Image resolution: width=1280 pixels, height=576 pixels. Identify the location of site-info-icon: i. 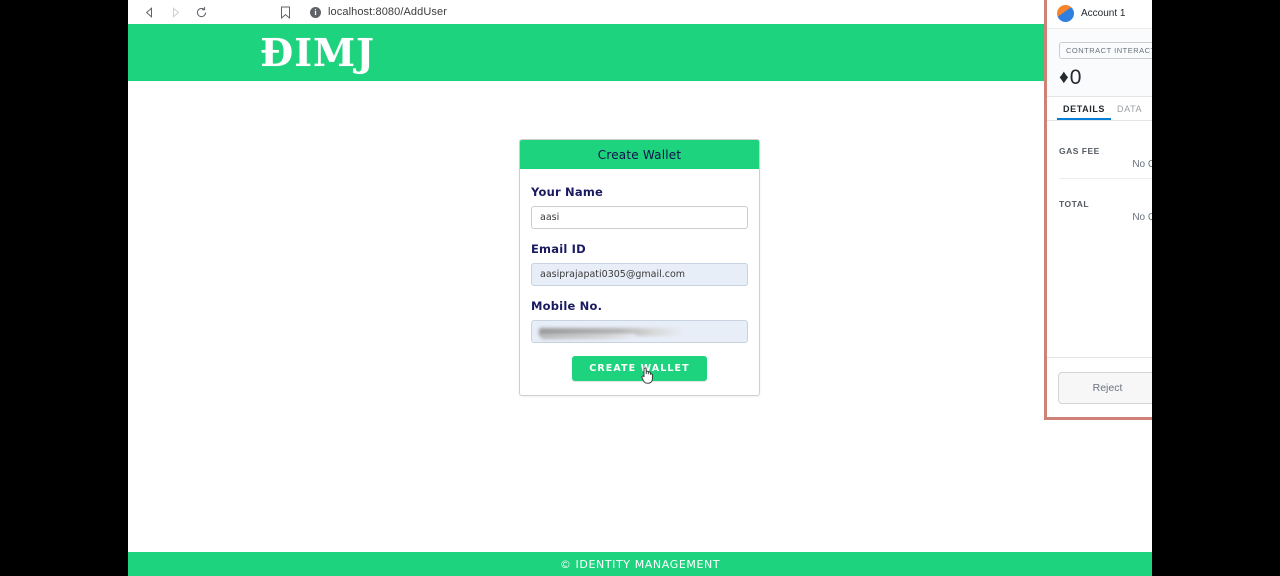
(315, 12).